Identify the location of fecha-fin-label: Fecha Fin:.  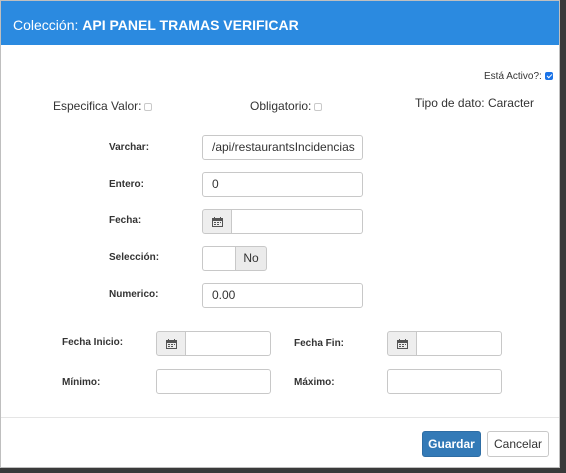
(319, 343).